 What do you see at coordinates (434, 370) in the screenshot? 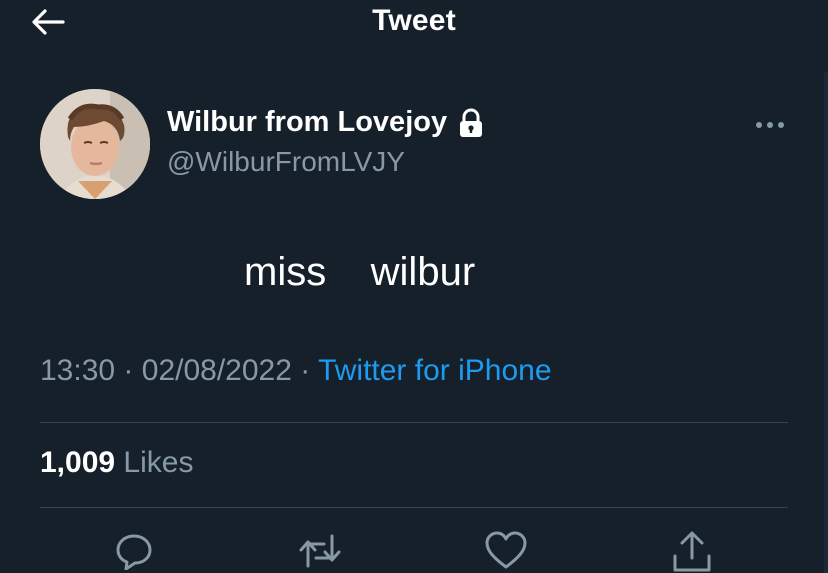
I see `tweet-source-link: Twitter for iPhone` at bounding box center [434, 370].